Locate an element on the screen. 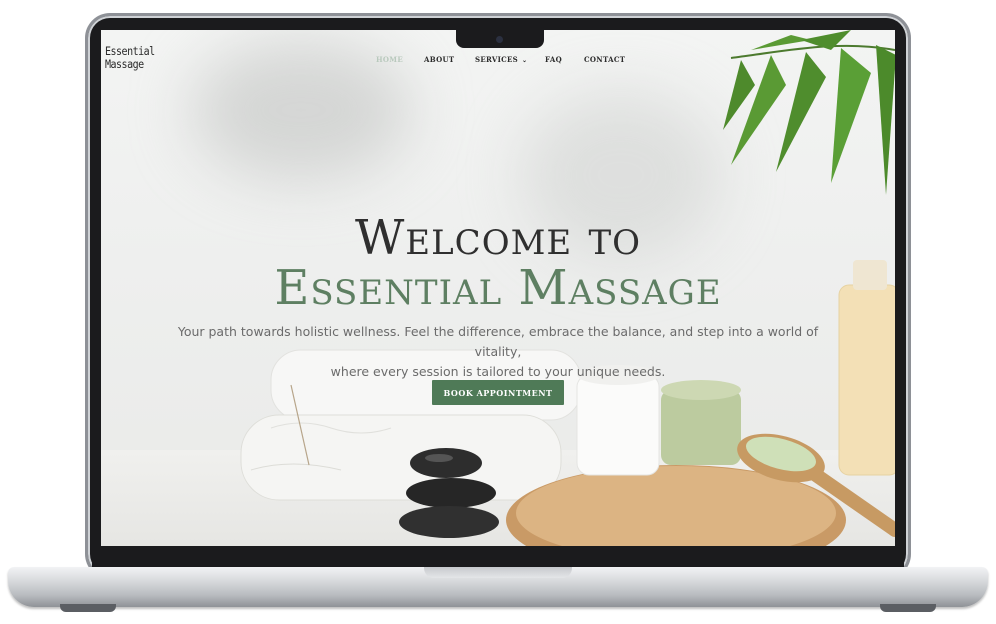 This screenshot has width=996, height=624. camera-notch is located at coordinates (500, 39).